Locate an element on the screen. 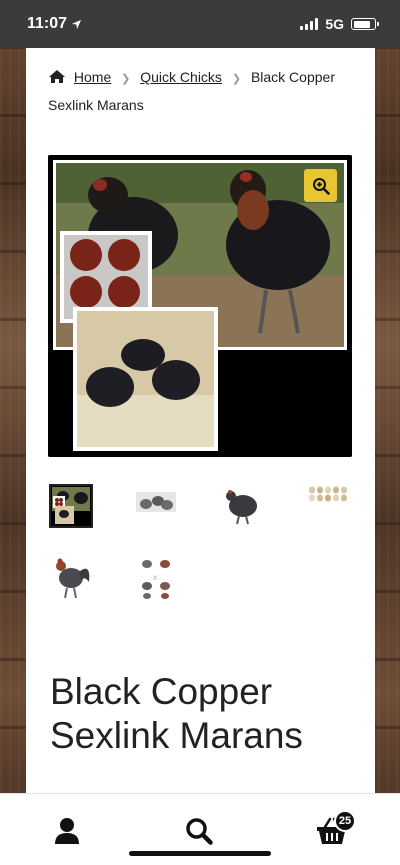  thumbnail-chicks-image is located at coordinates (156, 502).